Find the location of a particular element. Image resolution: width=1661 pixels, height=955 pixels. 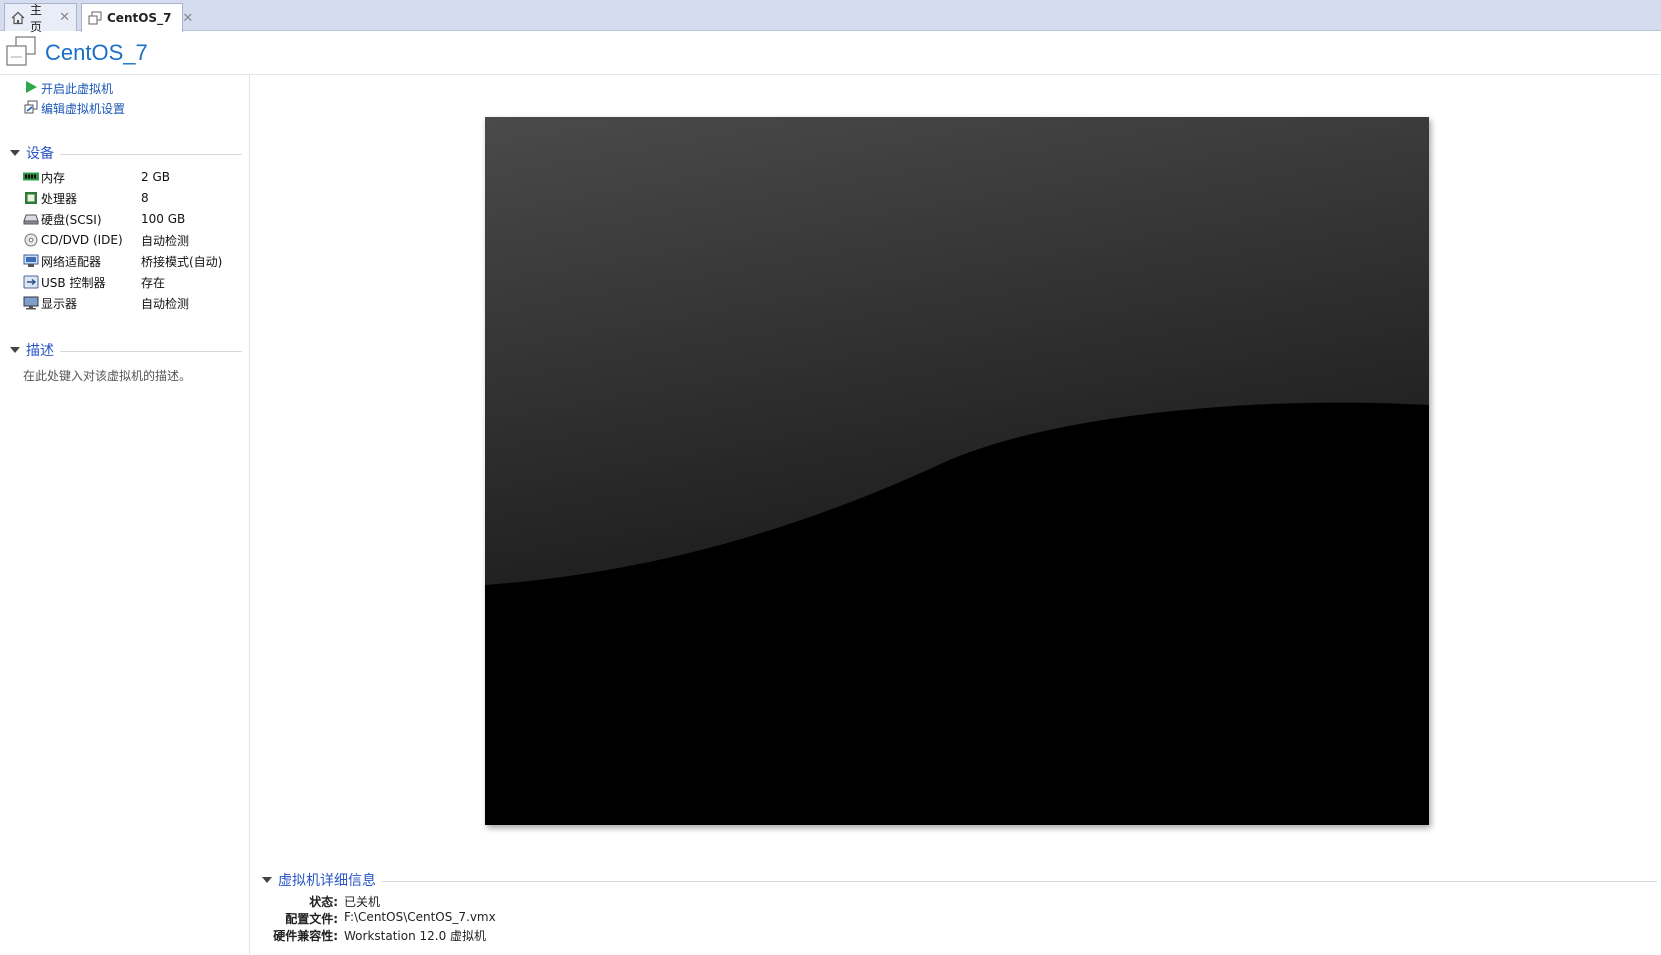

device-value: 2 GB is located at coordinates (155, 177).